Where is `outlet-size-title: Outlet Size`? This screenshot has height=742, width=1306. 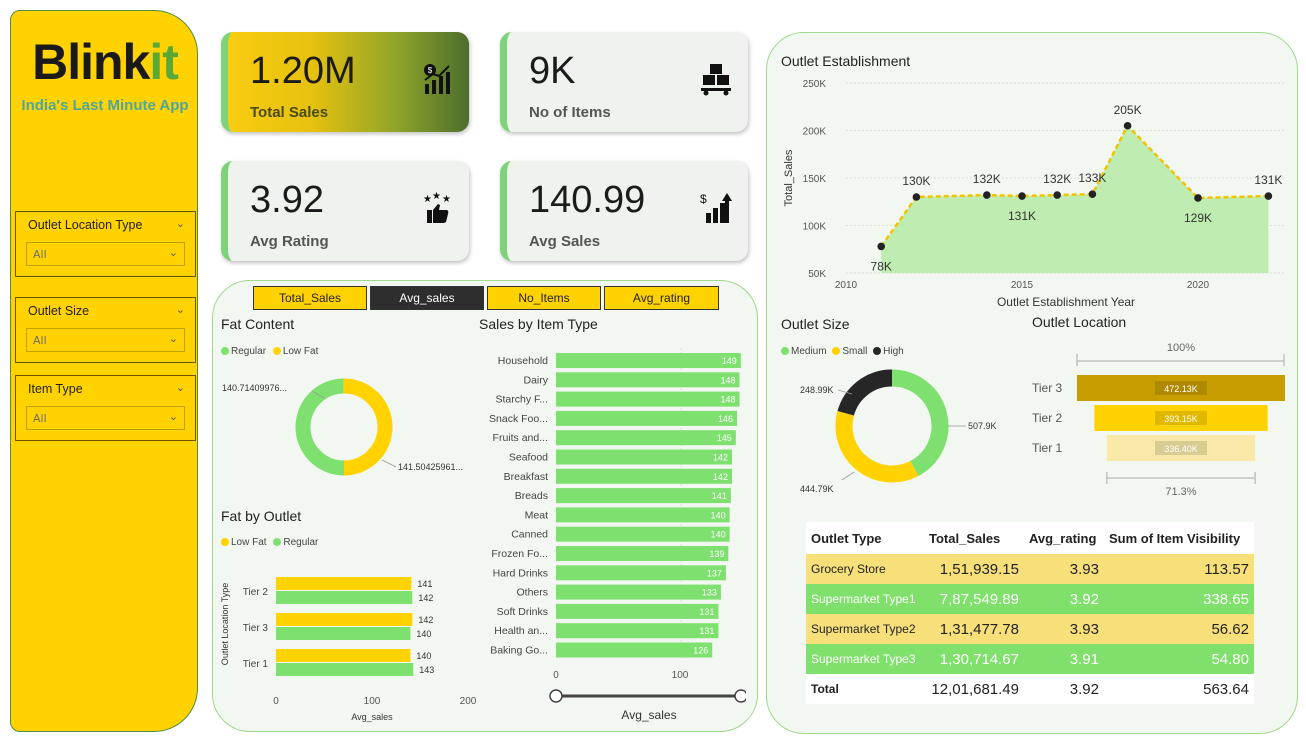
outlet-size-title: Outlet Size is located at coordinates (815, 324).